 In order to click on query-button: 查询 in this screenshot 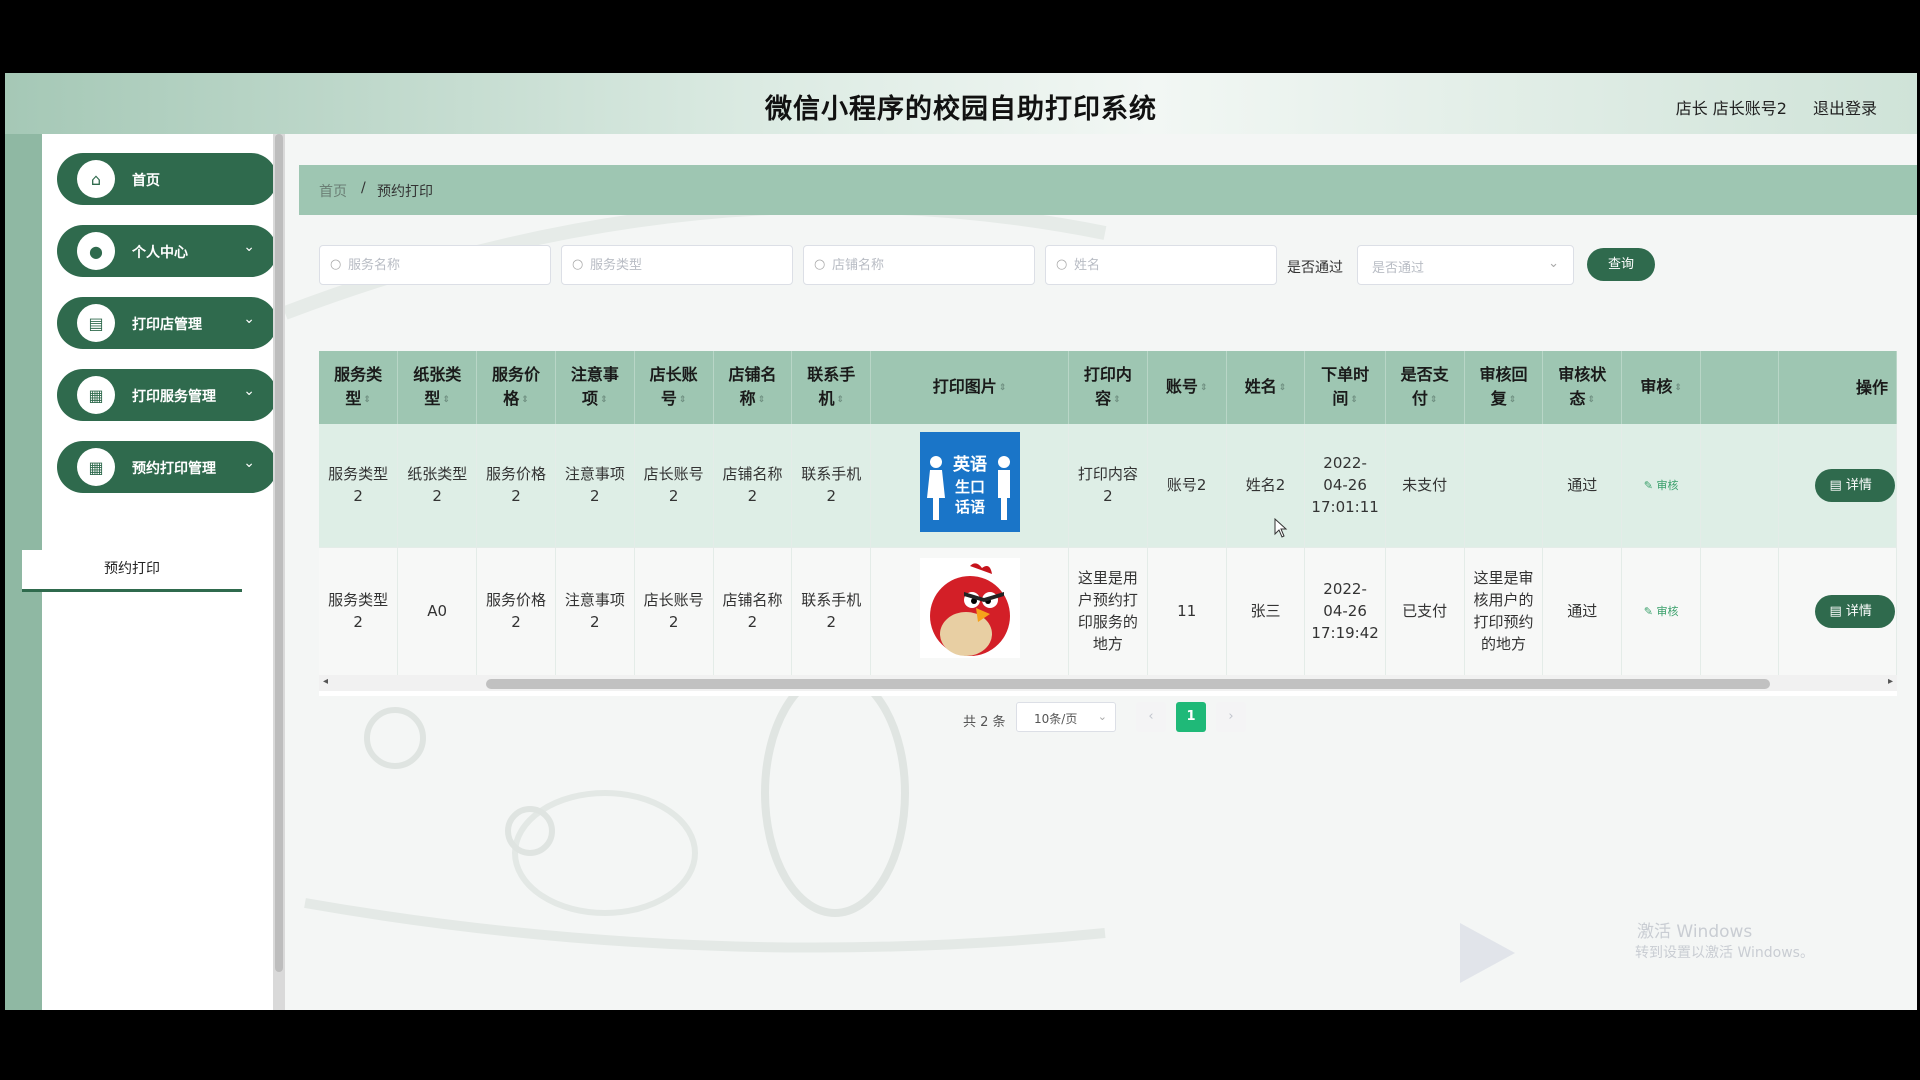, I will do `click(1621, 264)`.